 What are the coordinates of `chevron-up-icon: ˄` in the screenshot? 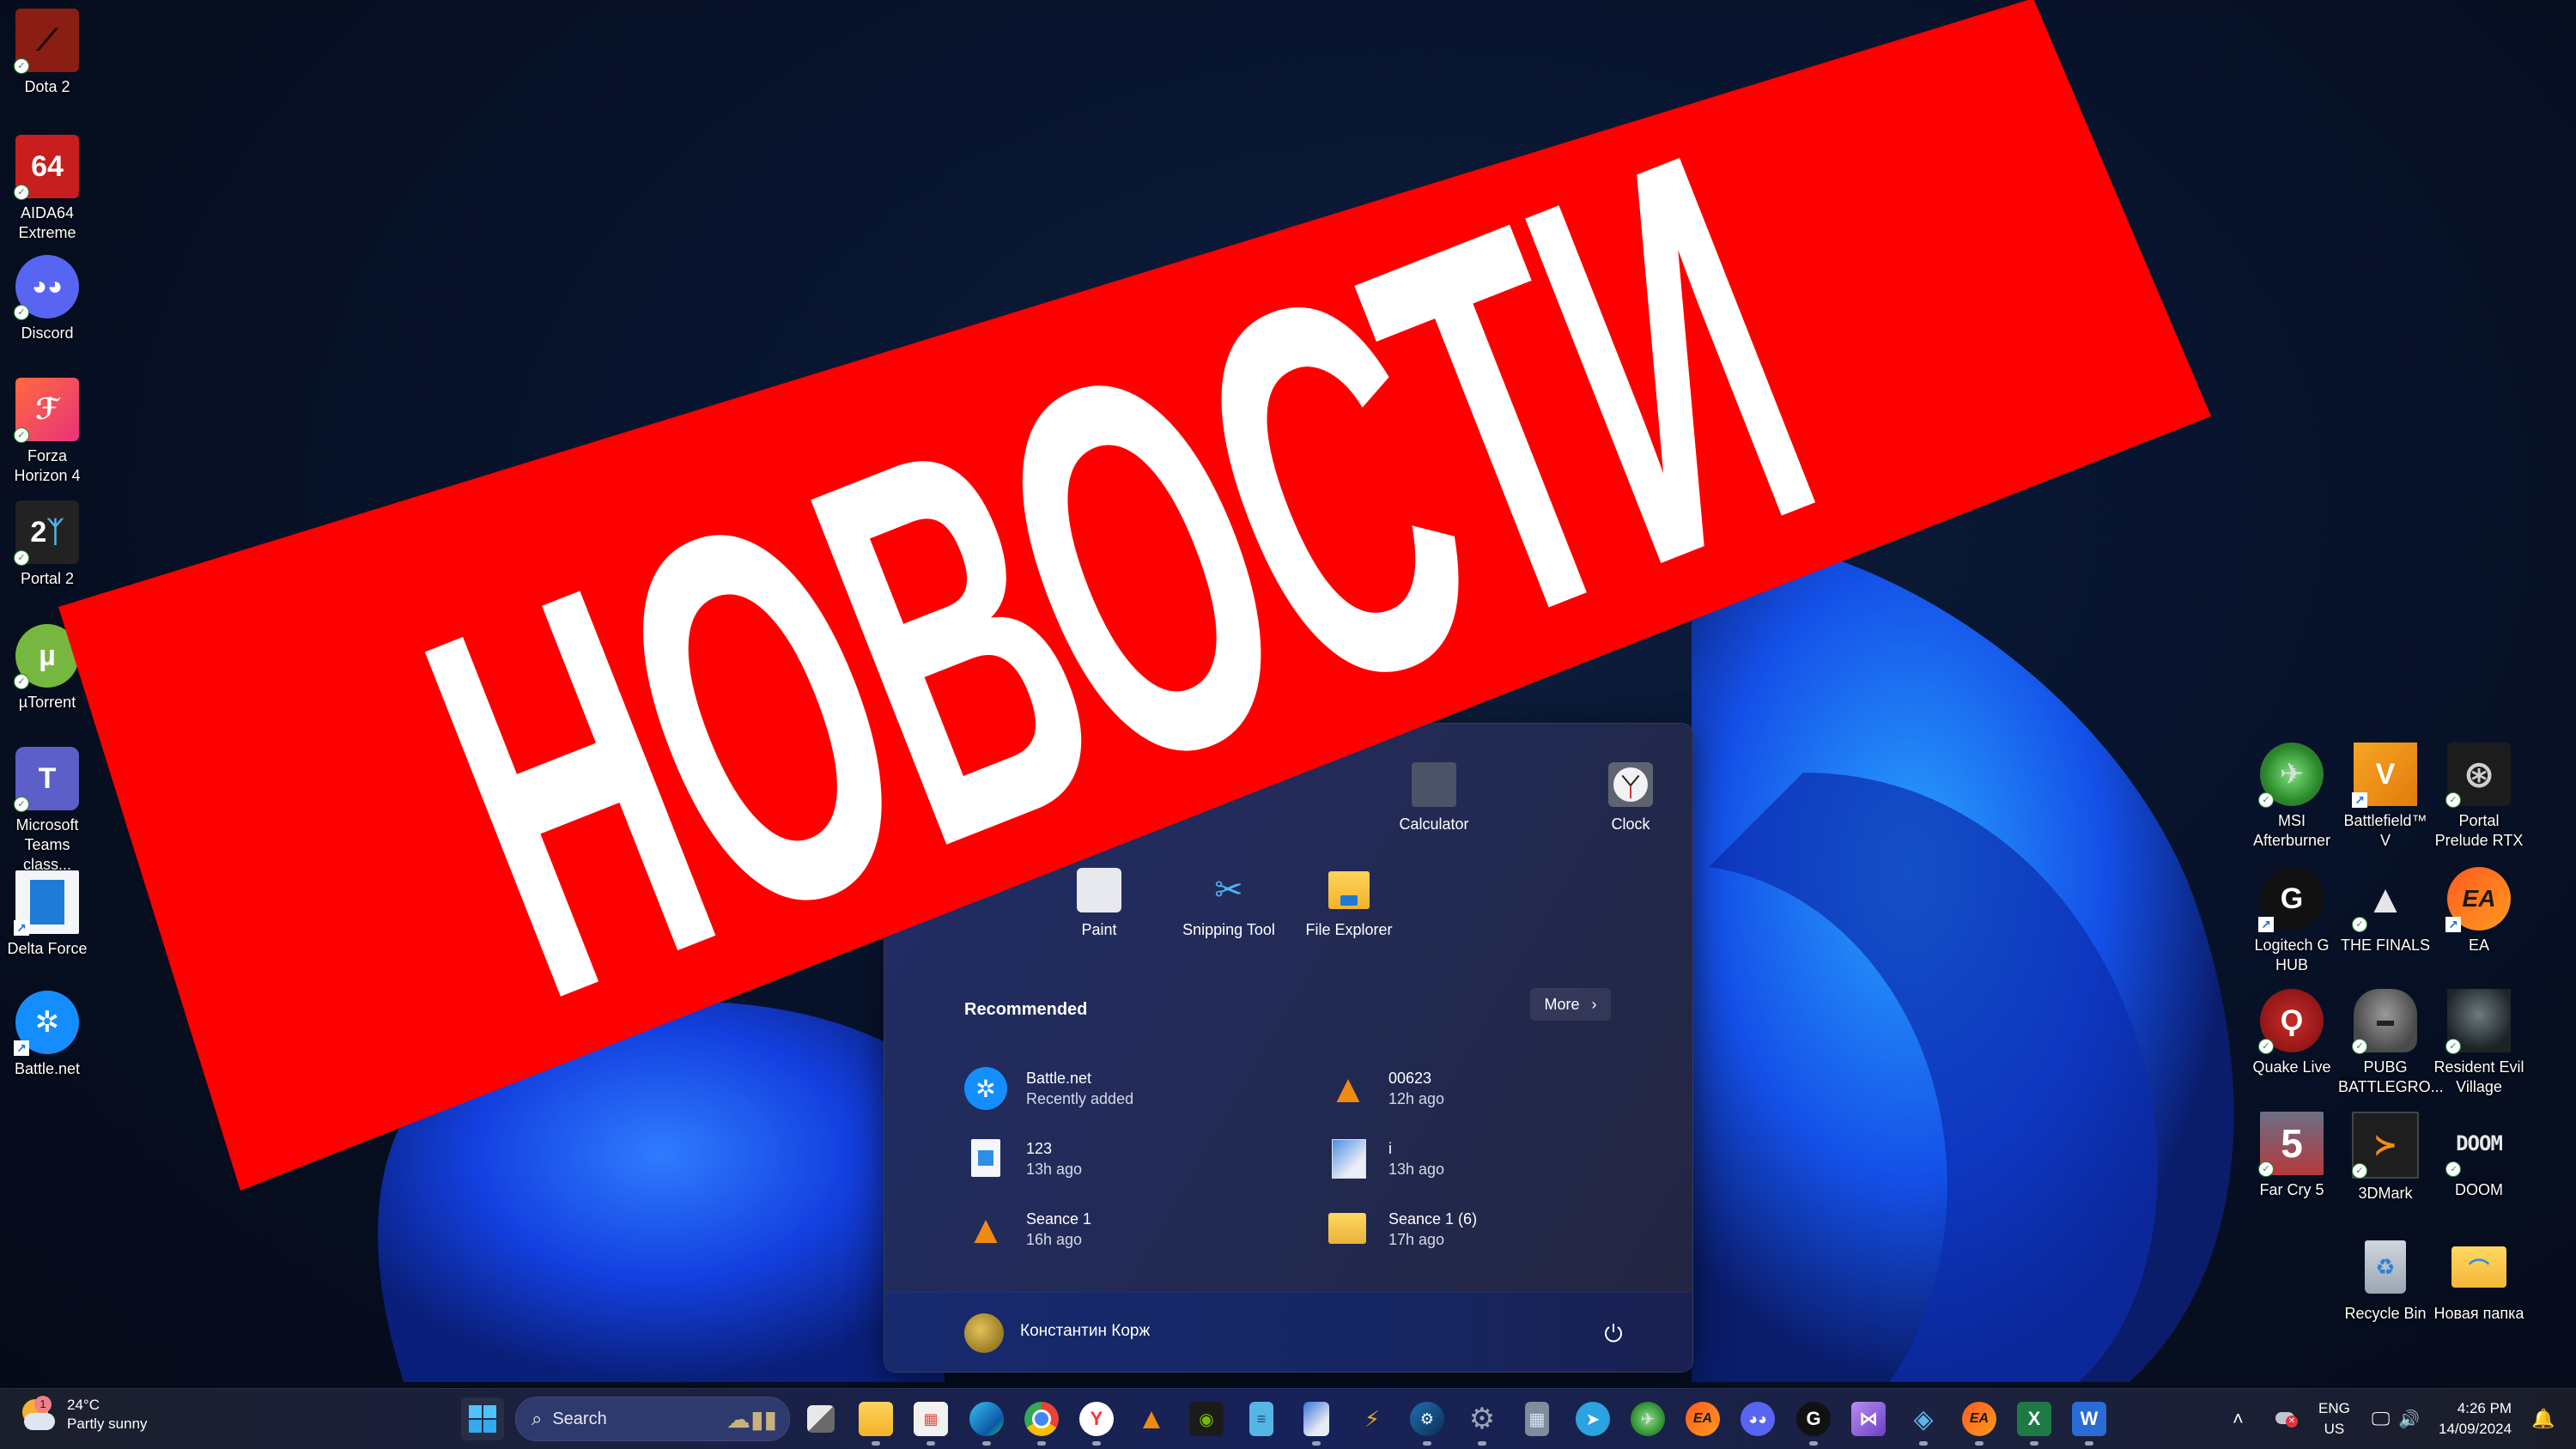 It's located at (2238, 1418).